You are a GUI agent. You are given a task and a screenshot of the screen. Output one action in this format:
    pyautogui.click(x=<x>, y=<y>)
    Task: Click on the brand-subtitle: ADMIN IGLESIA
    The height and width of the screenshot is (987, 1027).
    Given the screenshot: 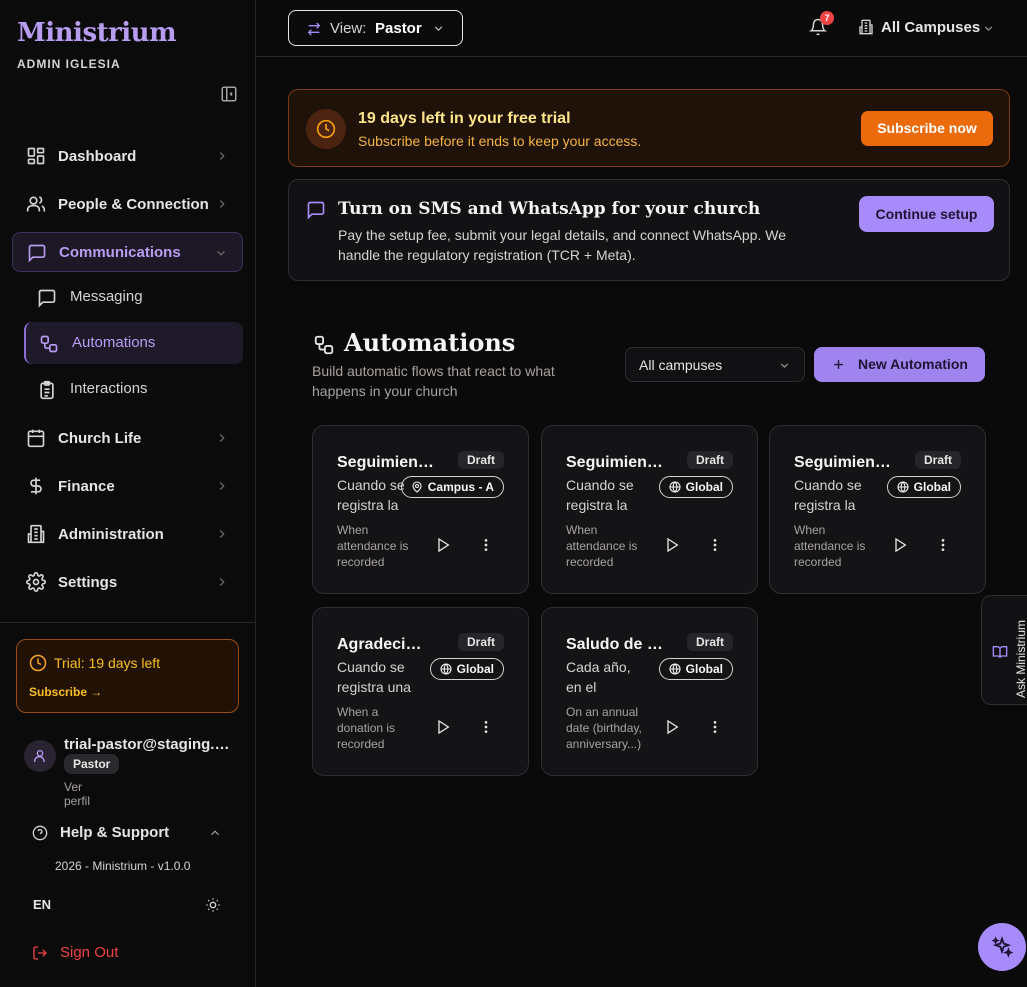 What is the action you would take?
    pyautogui.click(x=69, y=64)
    